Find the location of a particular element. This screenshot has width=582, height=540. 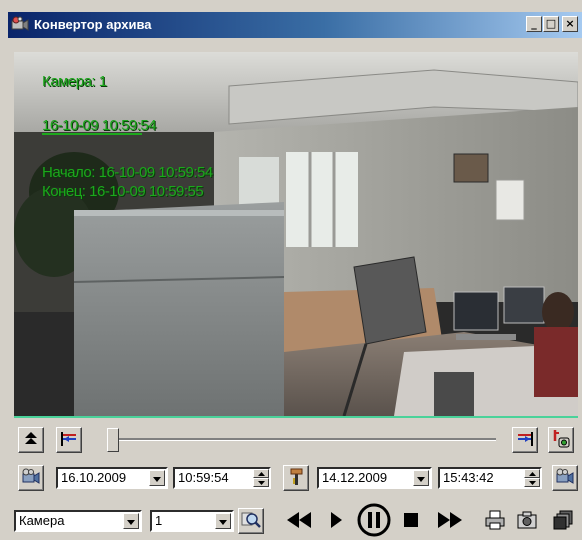

source-number-select: 1 is located at coordinates (192, 521).